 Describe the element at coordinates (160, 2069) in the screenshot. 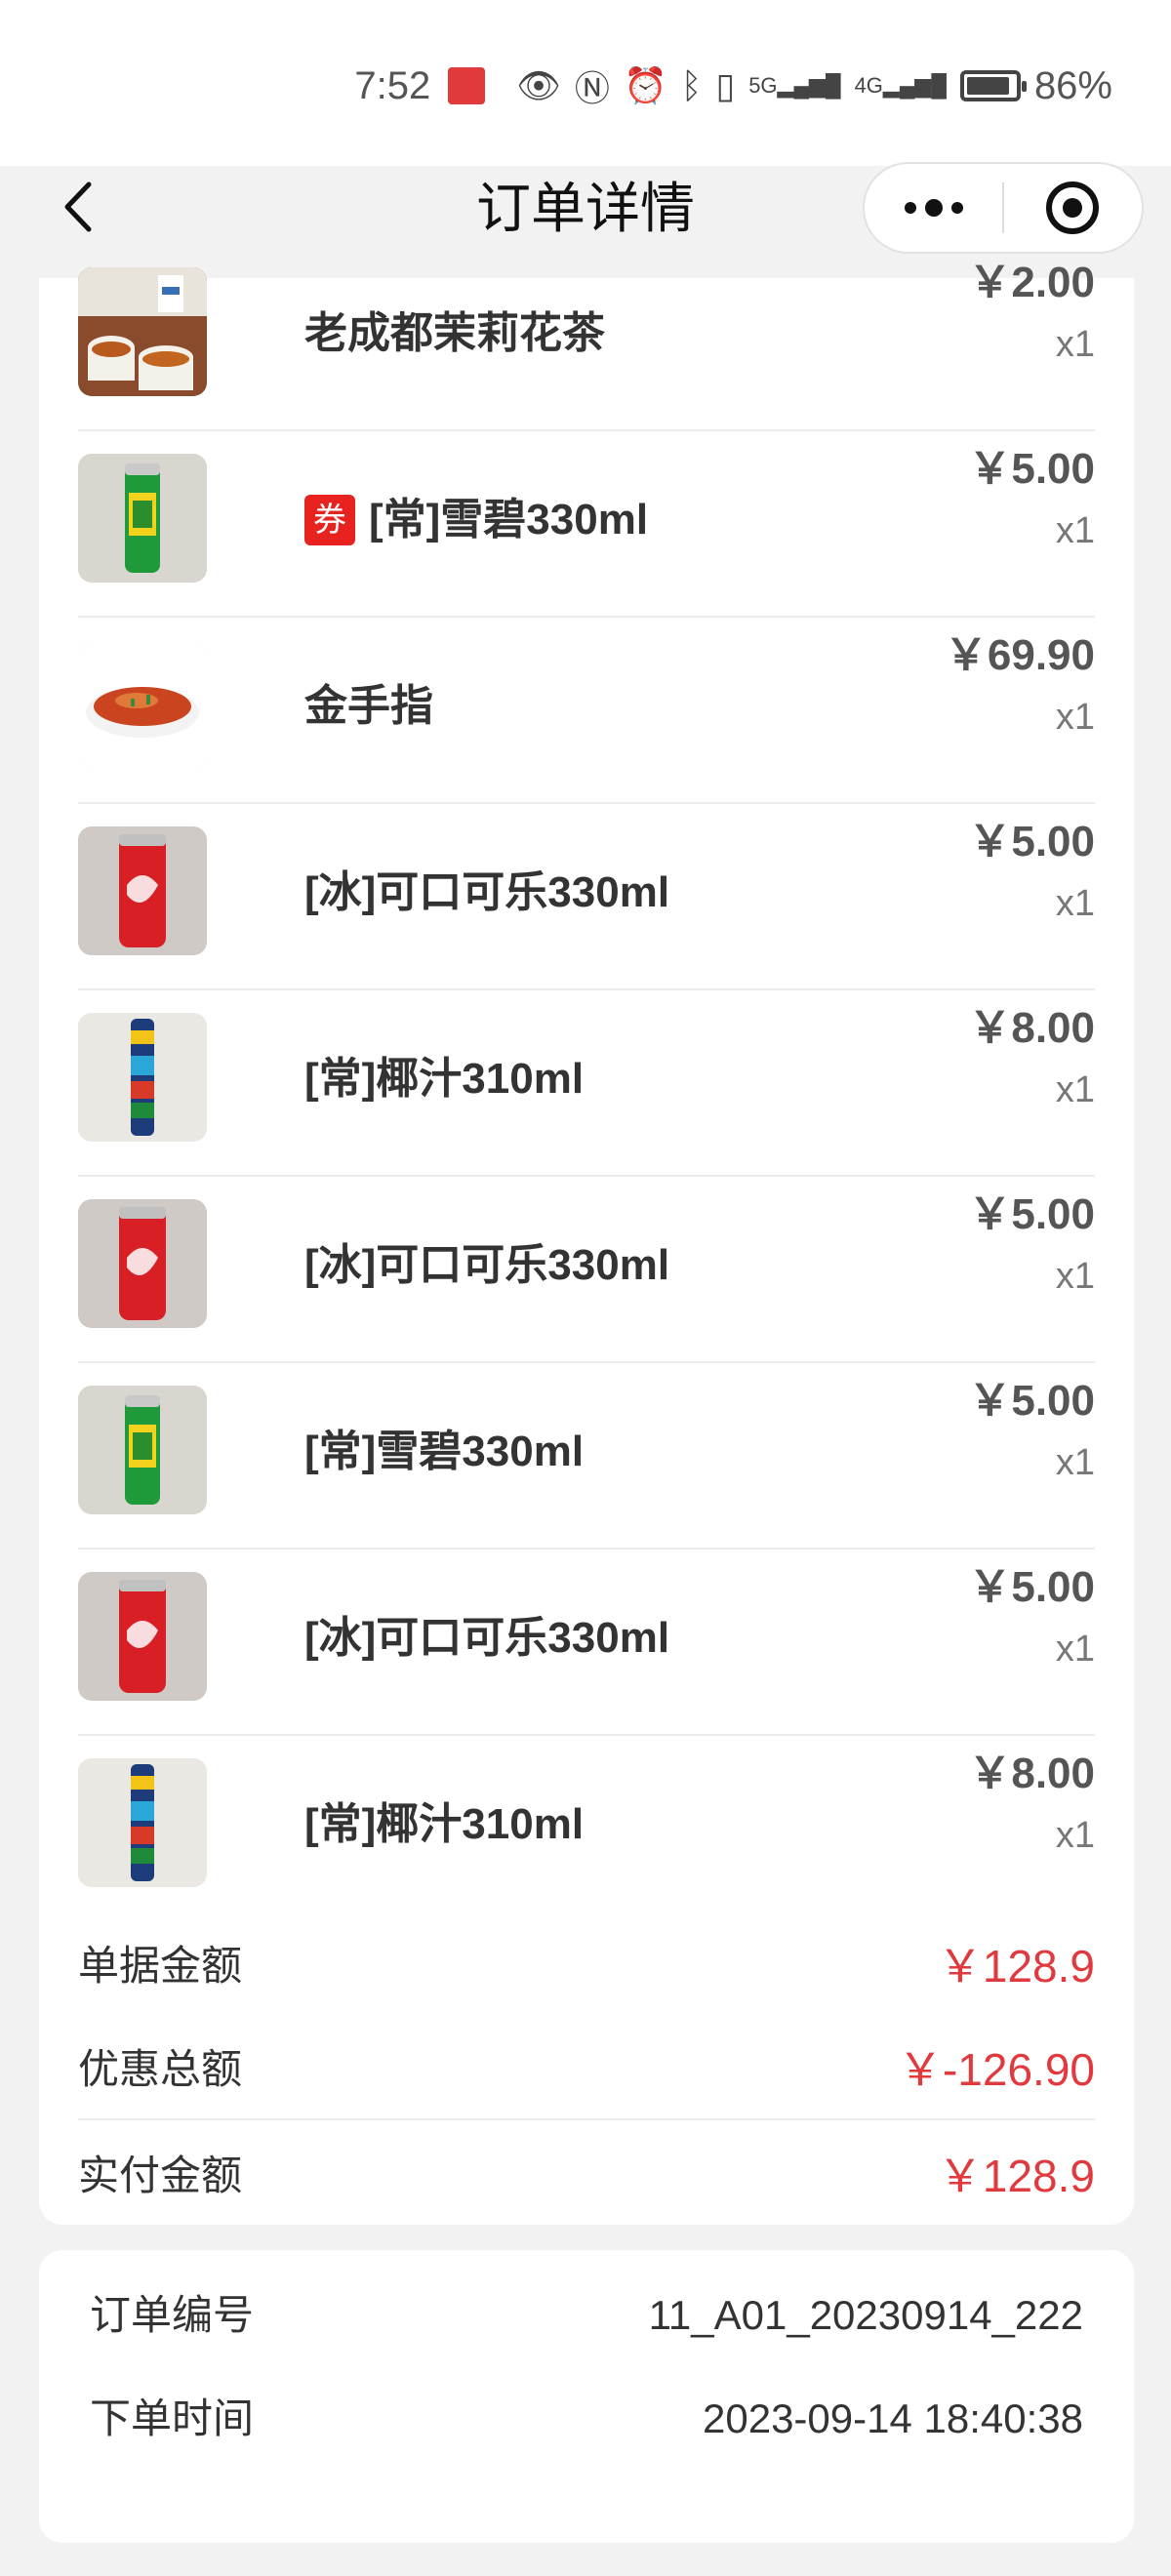

I see `discount-label: 优惠总额` at that location.